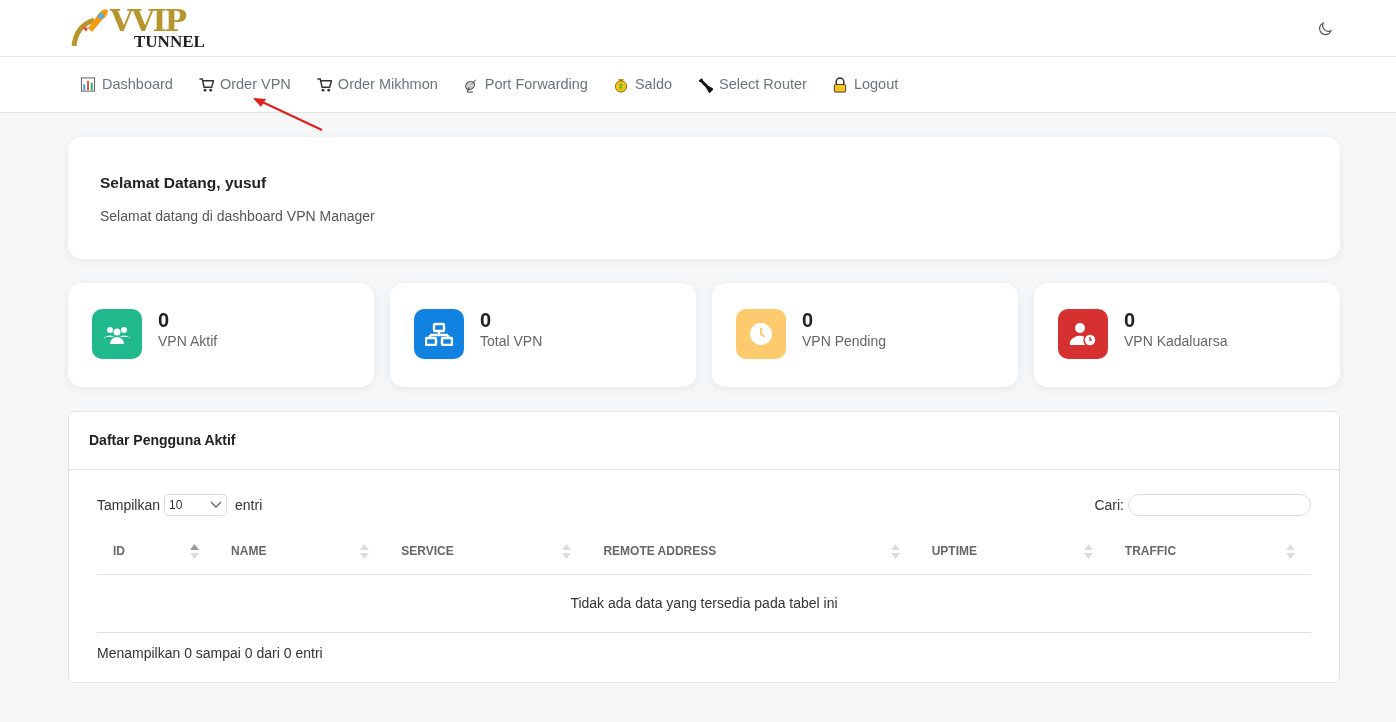 The width and height of the screenshot is (1396, 722). What do you see at coordinates (129, 505) in the screenshot?
I see `length-label: Tampilkan` at bounding box center [129, 505].